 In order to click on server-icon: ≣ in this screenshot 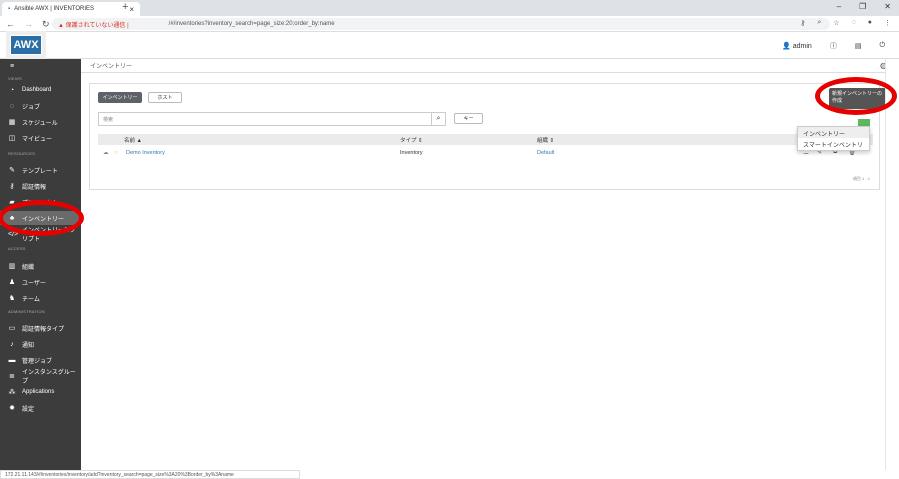, I will do `click(12, 376)`.